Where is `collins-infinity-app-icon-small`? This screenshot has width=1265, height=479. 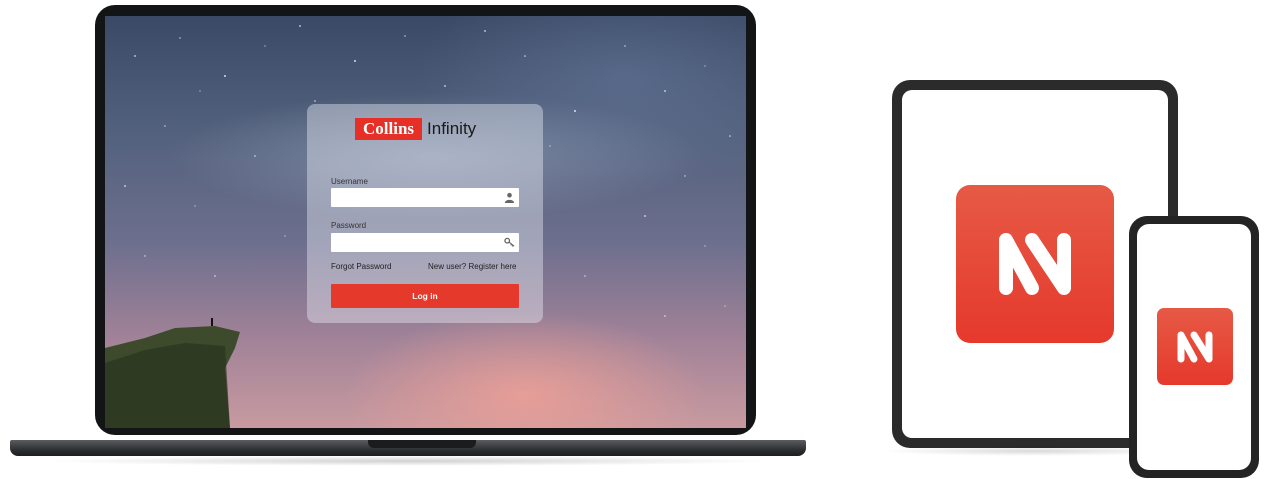
collins-infinity-app-icon-small is located at coordinates (1195, 346).